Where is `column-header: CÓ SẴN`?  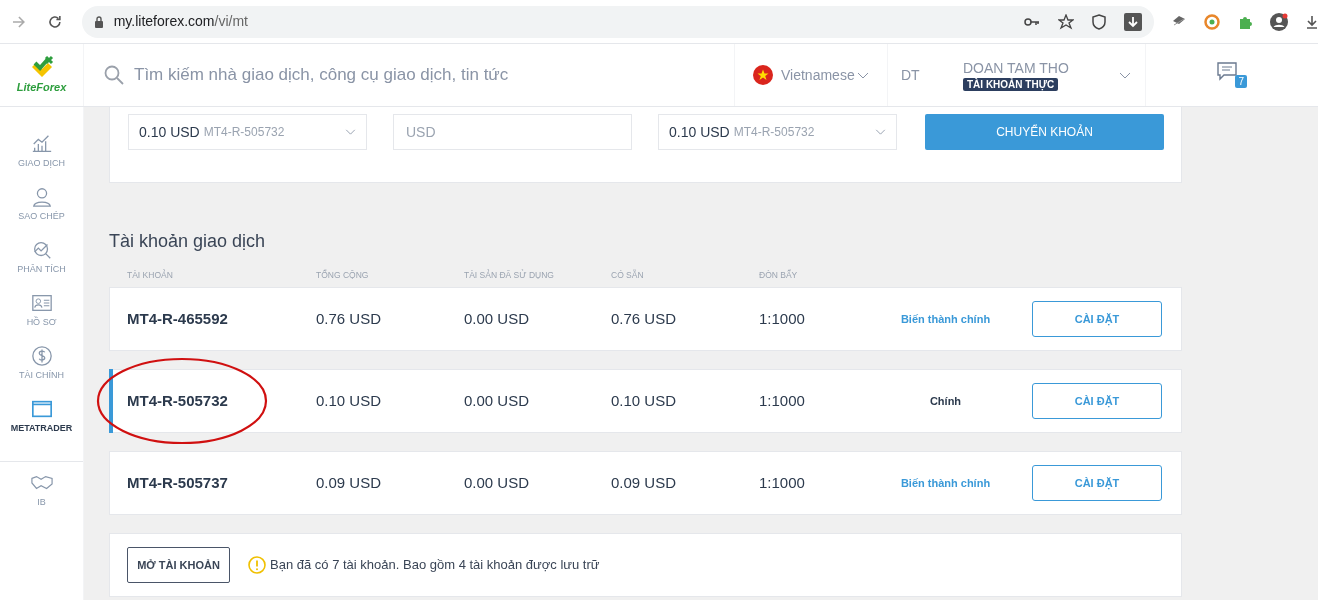 column-header: CÓ SẴN is located at coordinates (628, 275).